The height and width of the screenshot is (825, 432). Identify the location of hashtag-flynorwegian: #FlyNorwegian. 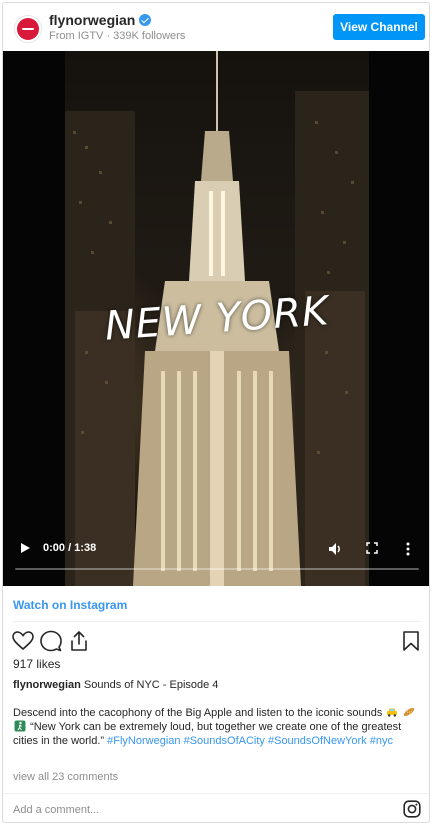
(143, 741).